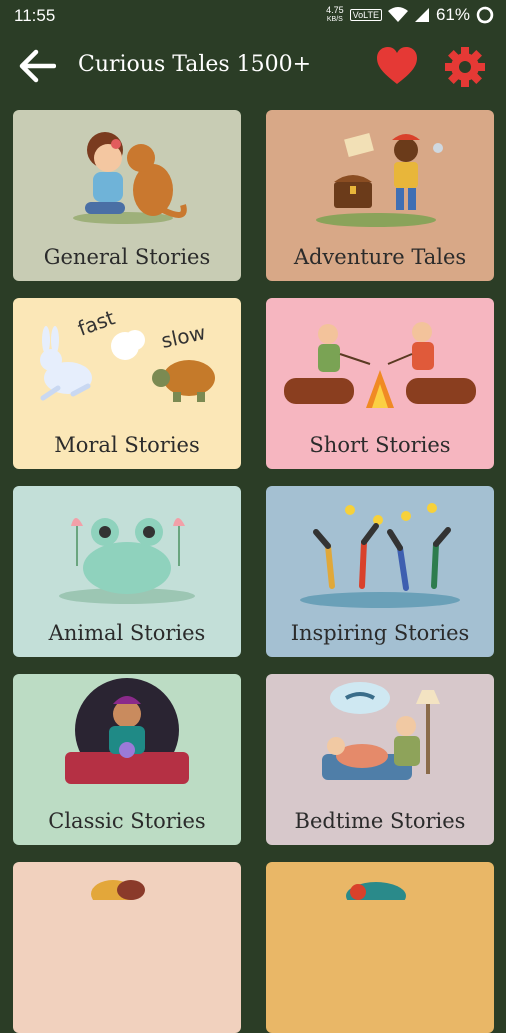  I want to click on category-card-short: Short Stories, so click(380, 383).